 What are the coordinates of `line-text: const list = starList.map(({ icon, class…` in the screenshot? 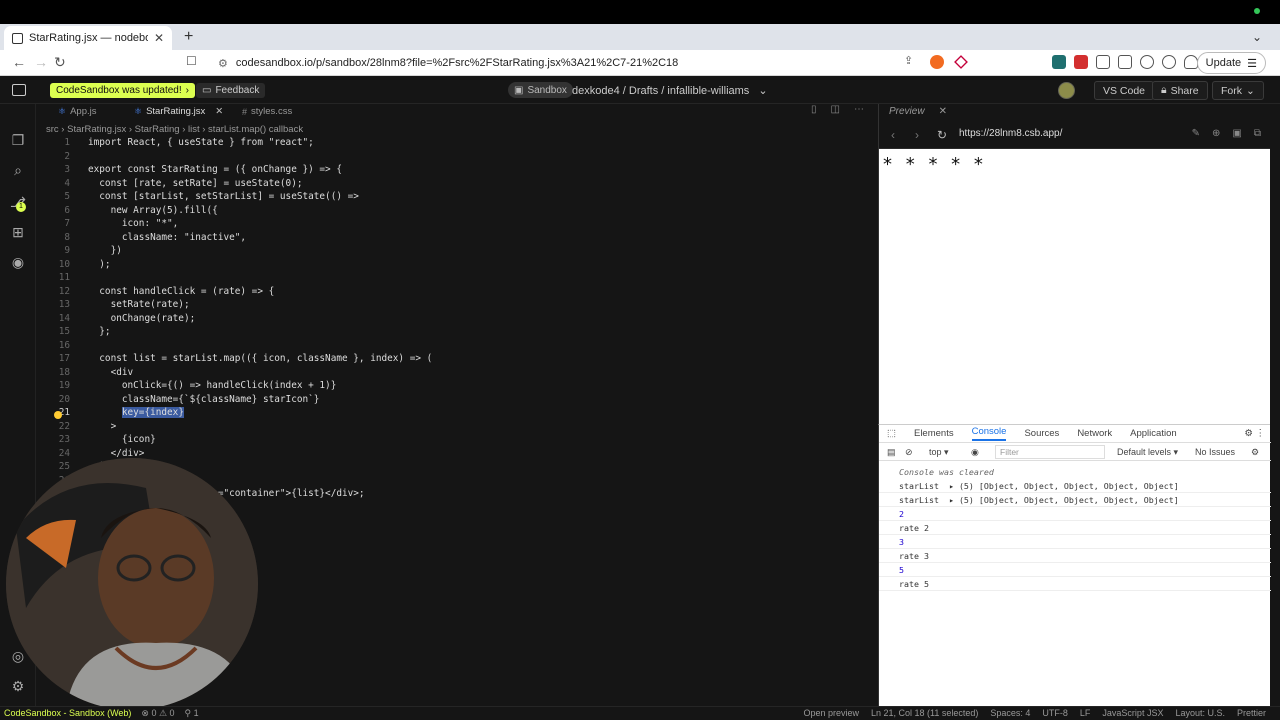 It's located at (260, 359).